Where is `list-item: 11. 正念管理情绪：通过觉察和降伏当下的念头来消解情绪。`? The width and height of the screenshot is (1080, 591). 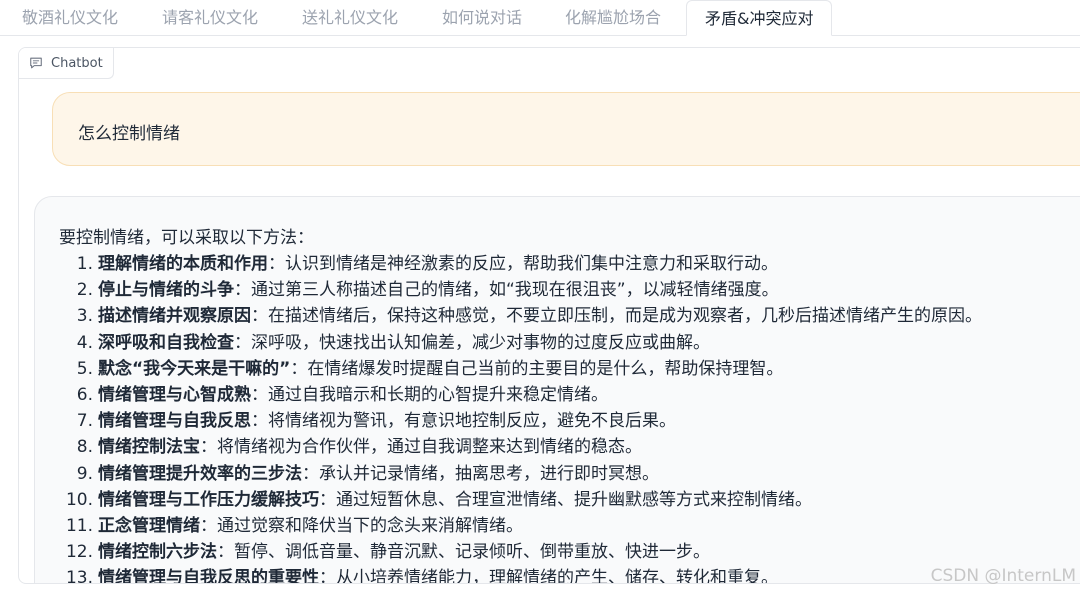 list-item: 11. 正念管理情绪：通过觉察和降伏当下的念头来消解情绪。 is located at coordinates (294, 525).